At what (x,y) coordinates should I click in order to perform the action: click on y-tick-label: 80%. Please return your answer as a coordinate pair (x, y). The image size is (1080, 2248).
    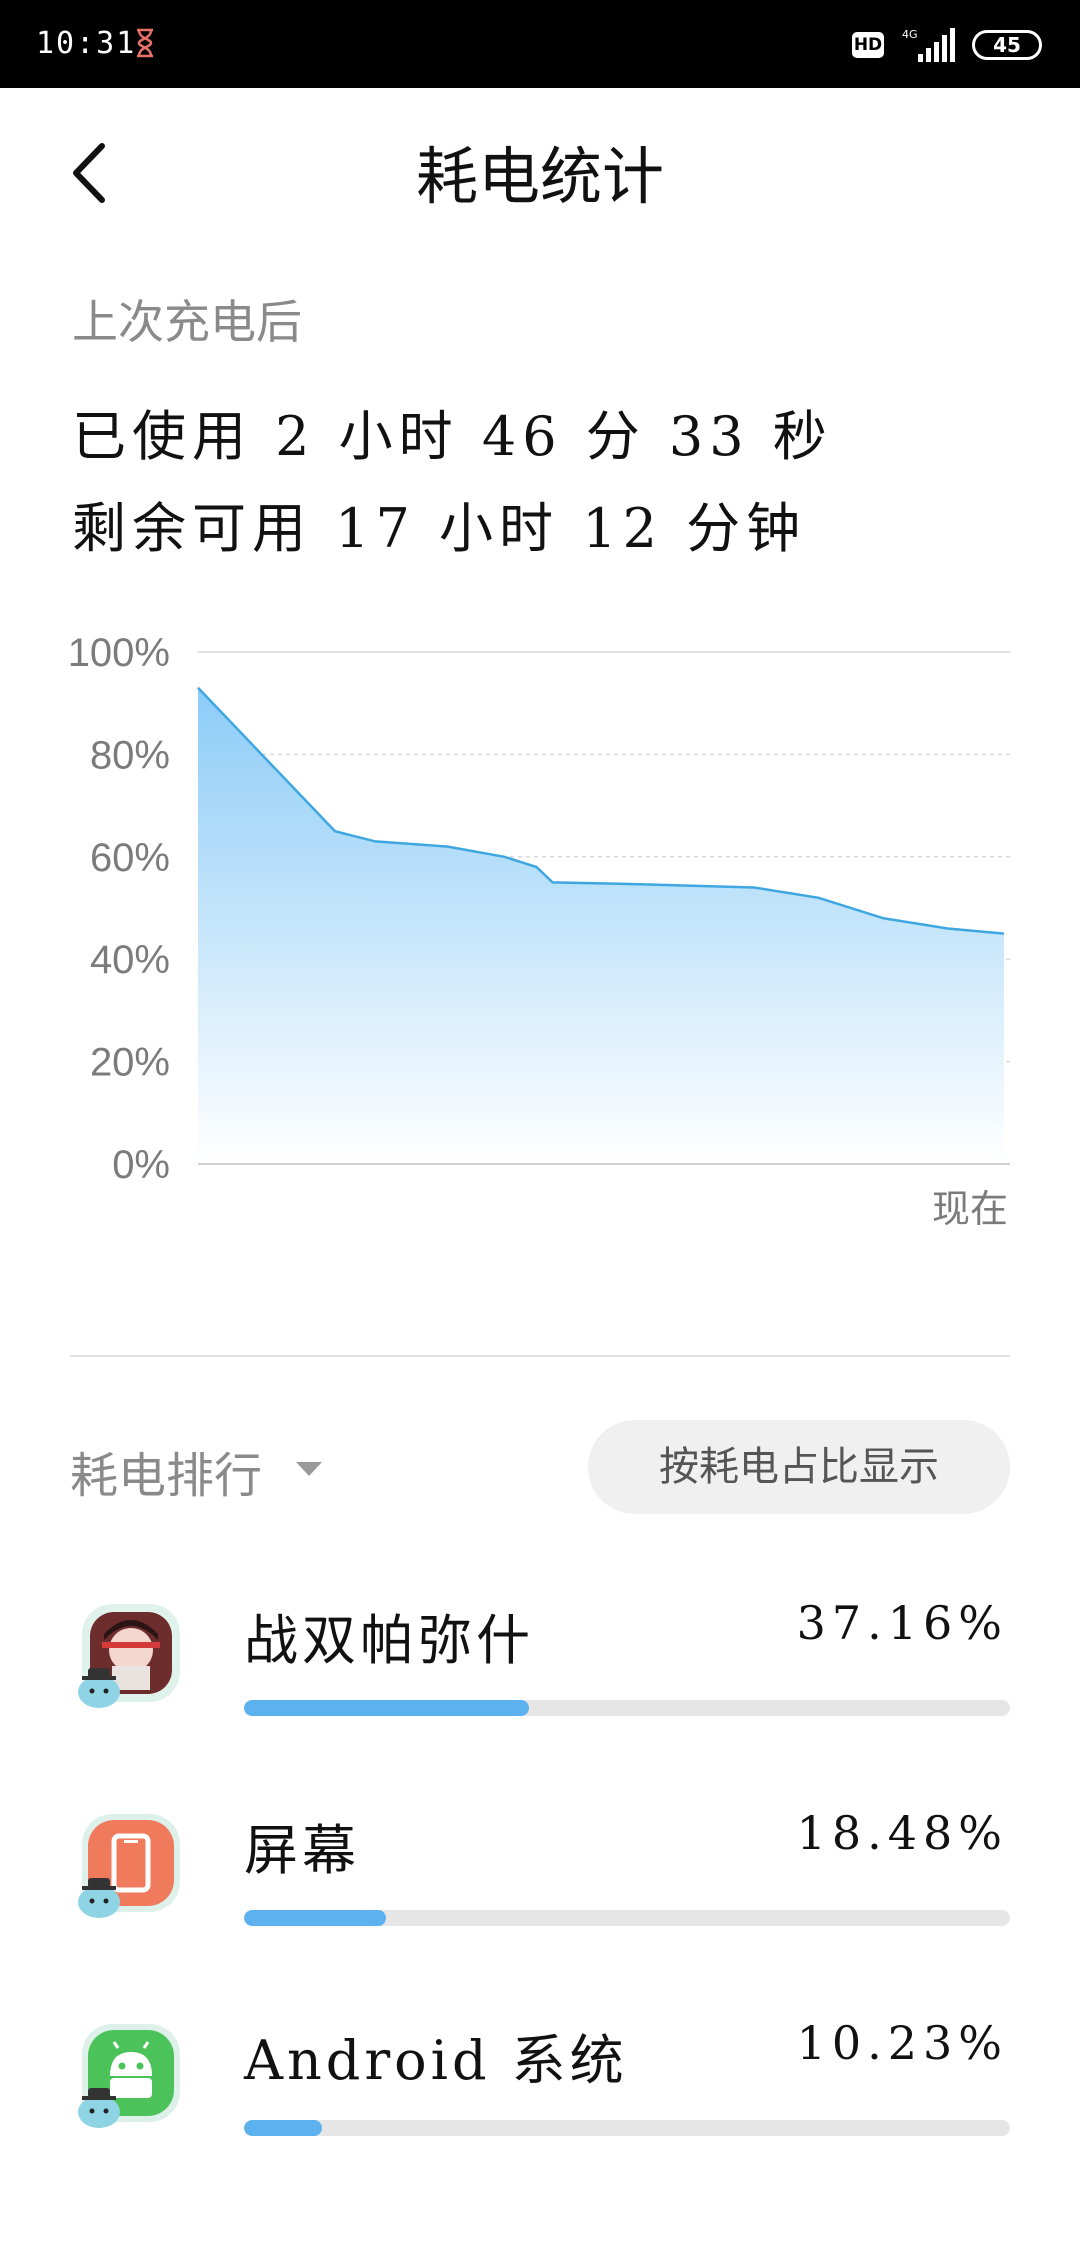
    Looking at the image, I should click on (130, 755).